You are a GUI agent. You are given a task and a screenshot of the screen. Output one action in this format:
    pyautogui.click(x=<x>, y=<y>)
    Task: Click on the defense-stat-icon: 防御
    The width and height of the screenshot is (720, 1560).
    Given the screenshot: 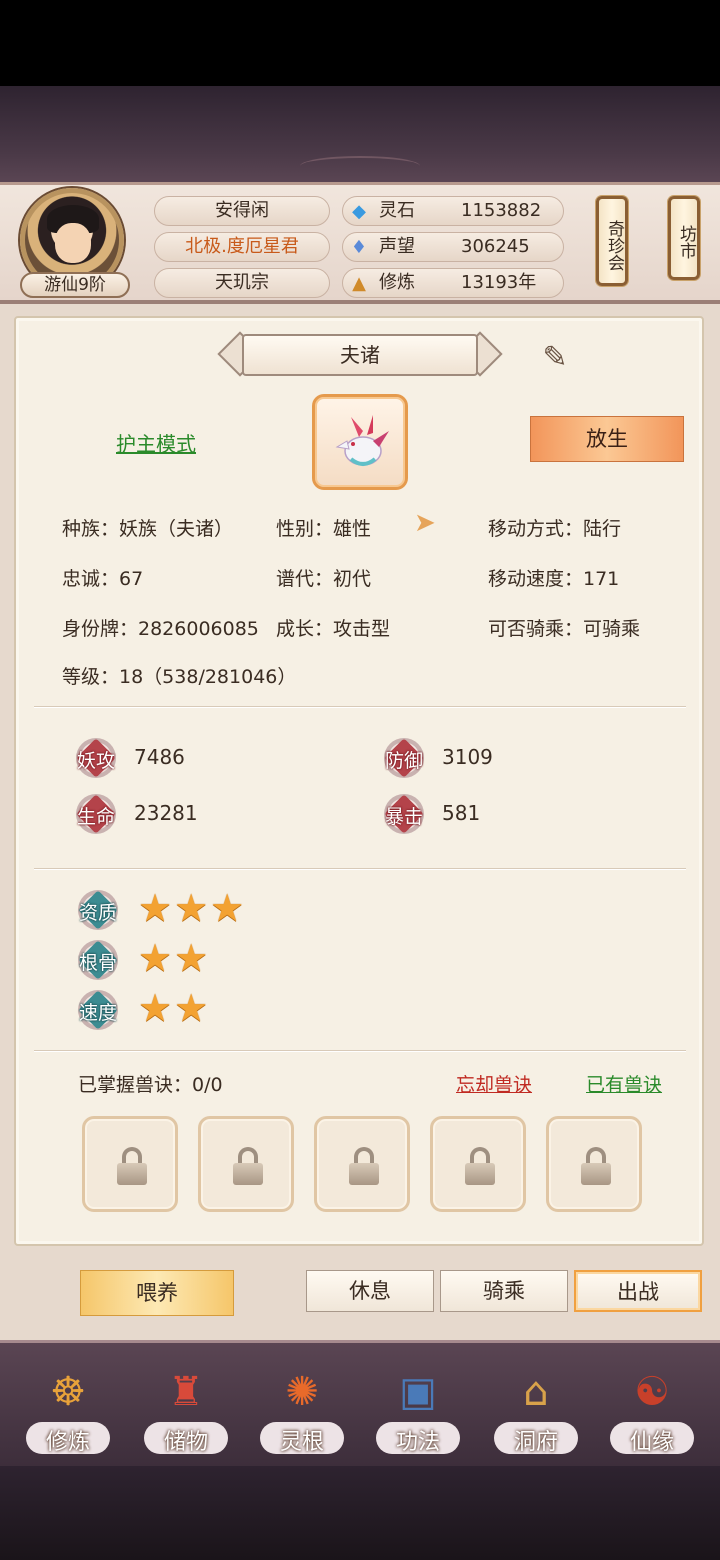 What is the action you would take?
    pyautogui.click(x=404, y=758)
    